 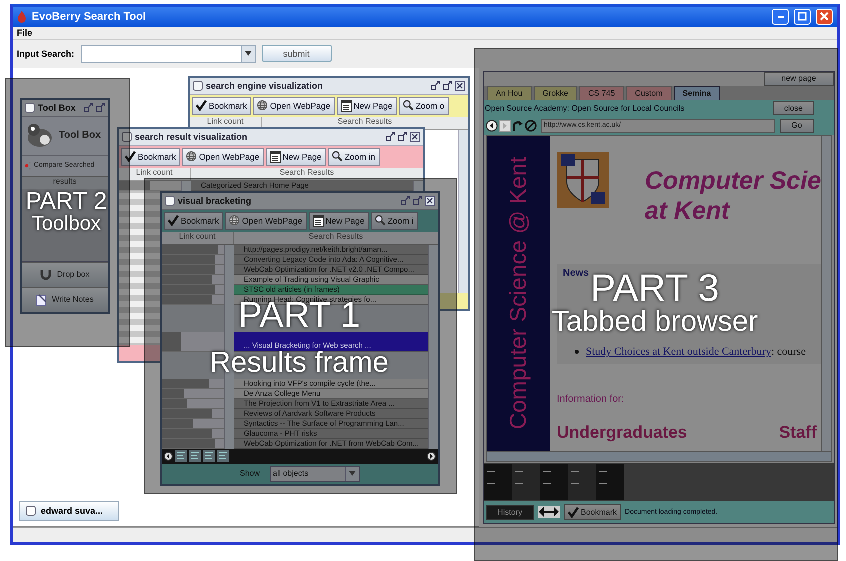 I want to click on field-label: Input Search:, so click(x=46, y=53).